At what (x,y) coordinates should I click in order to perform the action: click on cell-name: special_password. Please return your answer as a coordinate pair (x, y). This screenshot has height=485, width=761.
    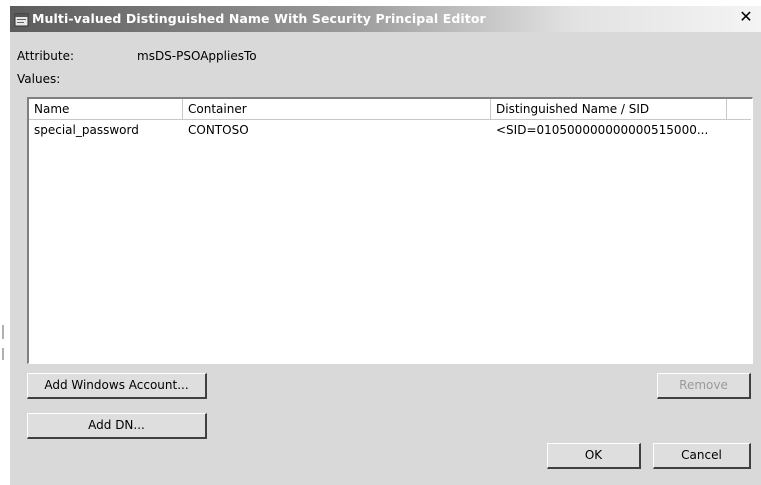
    Looking at the image, I should click on (86, 130).